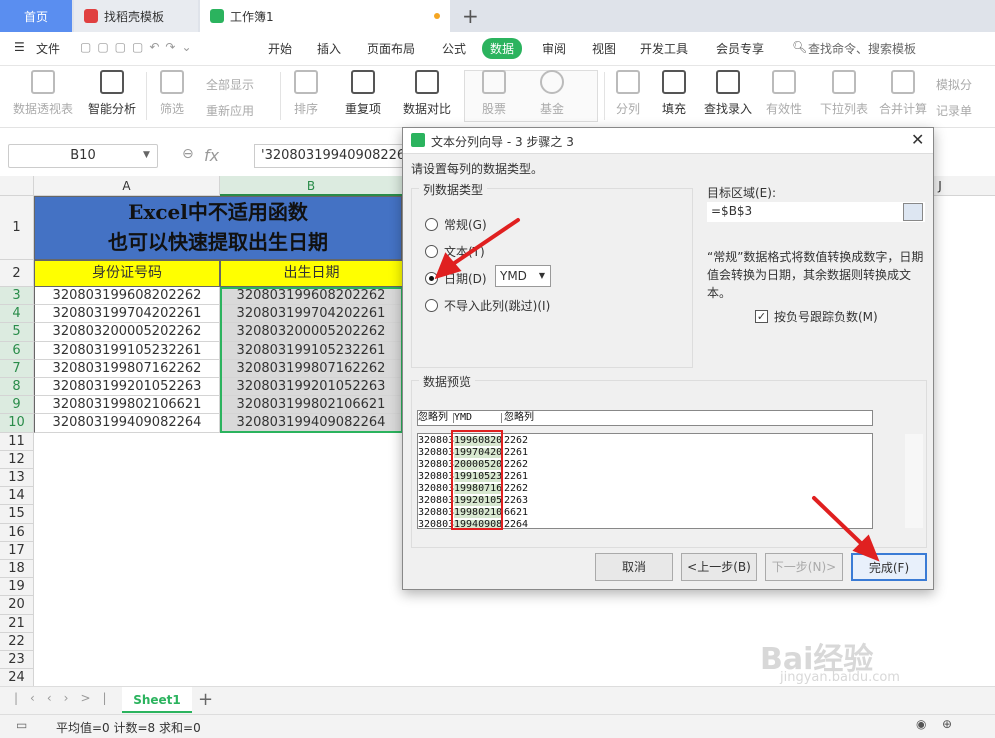 The image size is (995, 738). What do you see at coordinates (728, 93) in the screenshot?
I see `lookup-entry-button: 查找录入` at bounding box center [728, 93].